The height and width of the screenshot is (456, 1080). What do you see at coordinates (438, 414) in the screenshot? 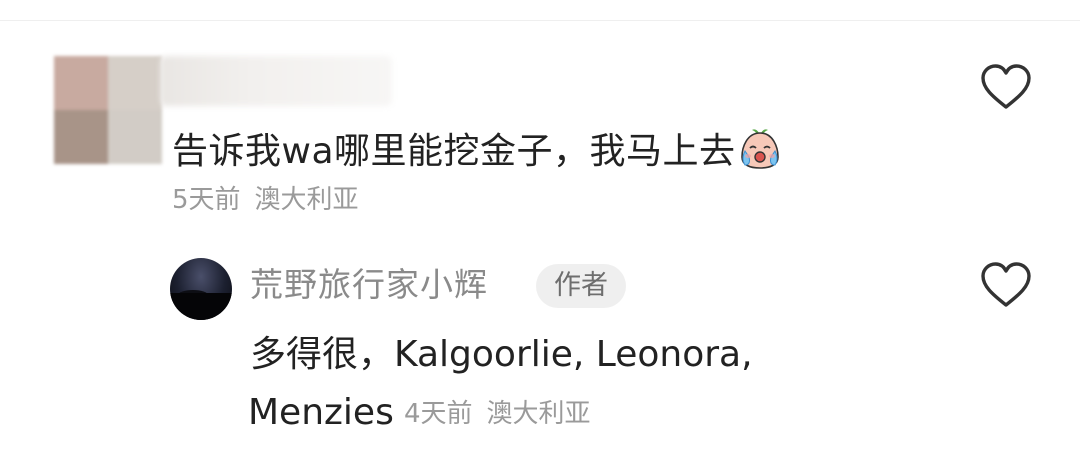
I see `reply-time: 4天前` at bounding box center [438, 414].